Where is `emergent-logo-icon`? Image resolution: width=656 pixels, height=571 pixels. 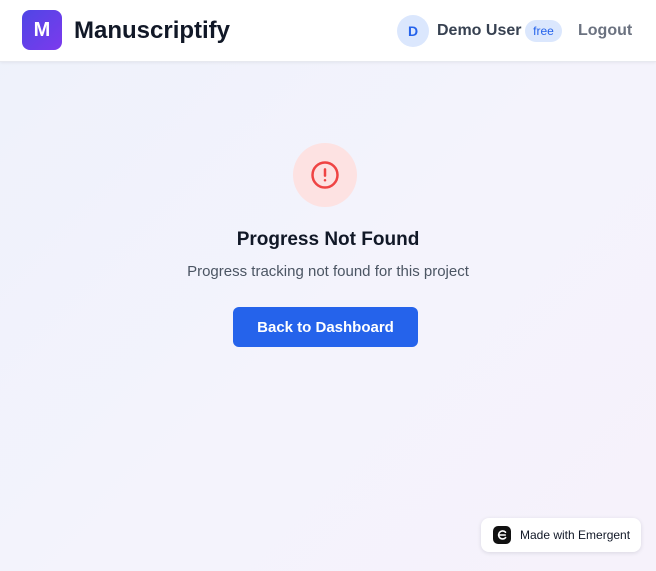 emergent-logo-icon is located at coordinates (502, 535).